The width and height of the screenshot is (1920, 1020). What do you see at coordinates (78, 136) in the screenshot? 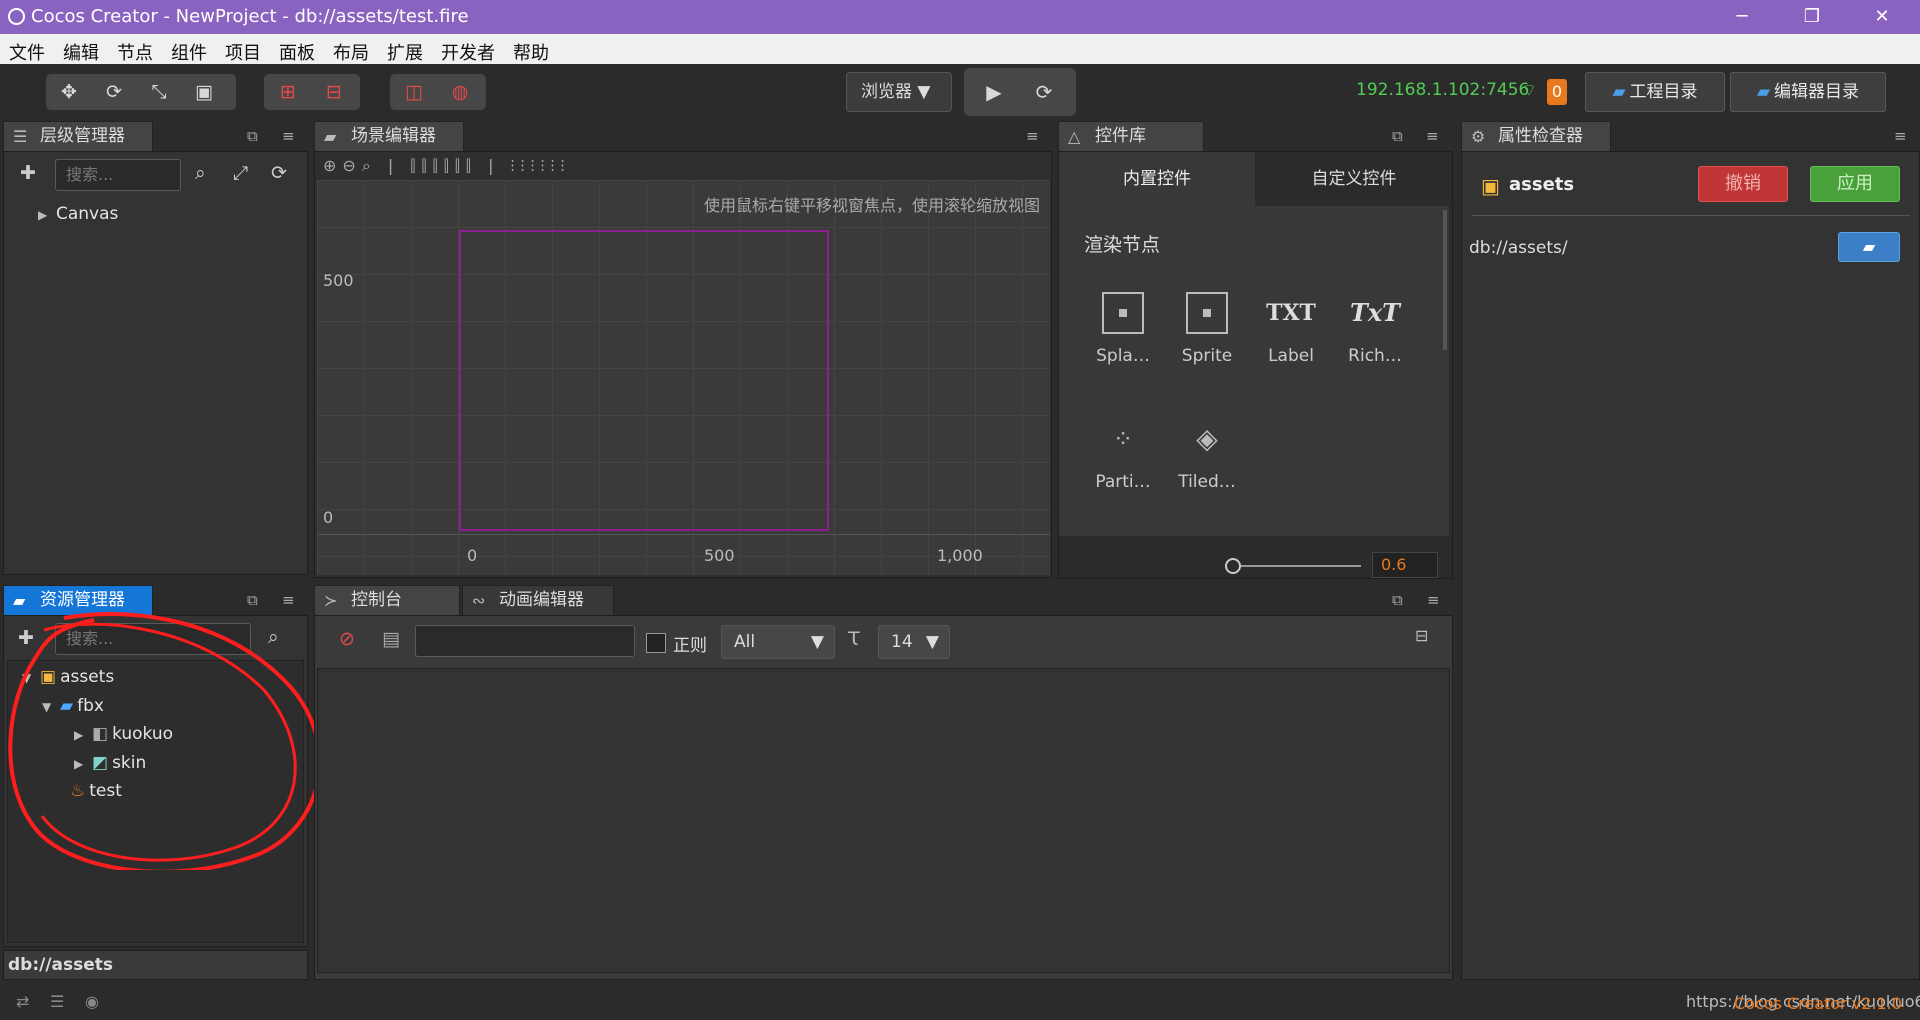
I see `tab-hierarchy: ☰ 层级管理器` at bounding box center [78, 136].